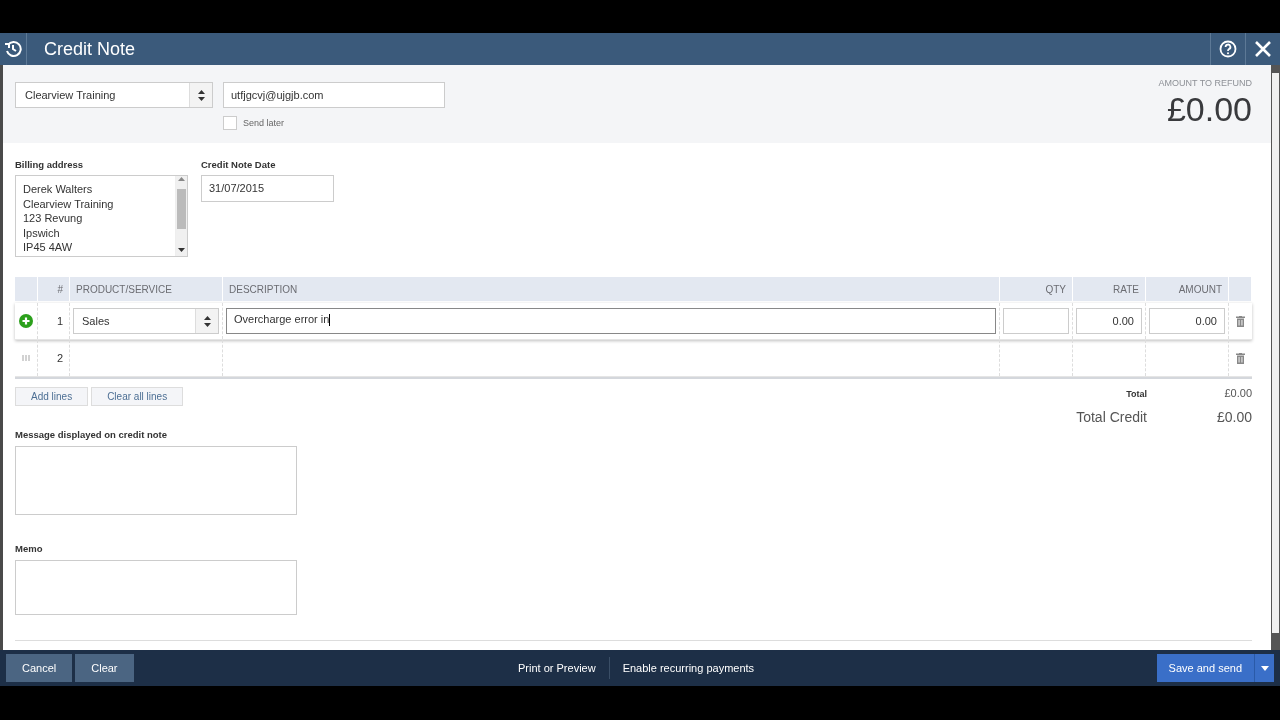 The width and height of the screenshot is (1280, 720). I want to click on column-header: PRODUCT/SERVICE, so click(124, 289).